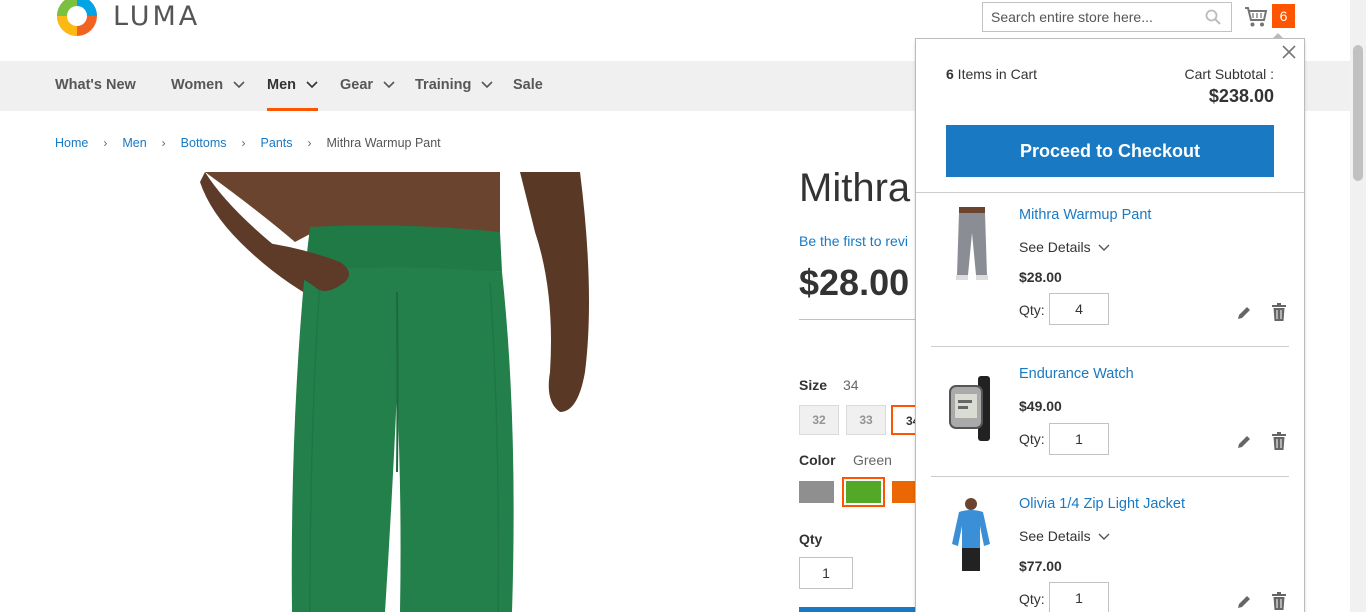  Describe the element at coordinates (1110, 192) in the screenshot. I see `cart-list-divider` at that location.